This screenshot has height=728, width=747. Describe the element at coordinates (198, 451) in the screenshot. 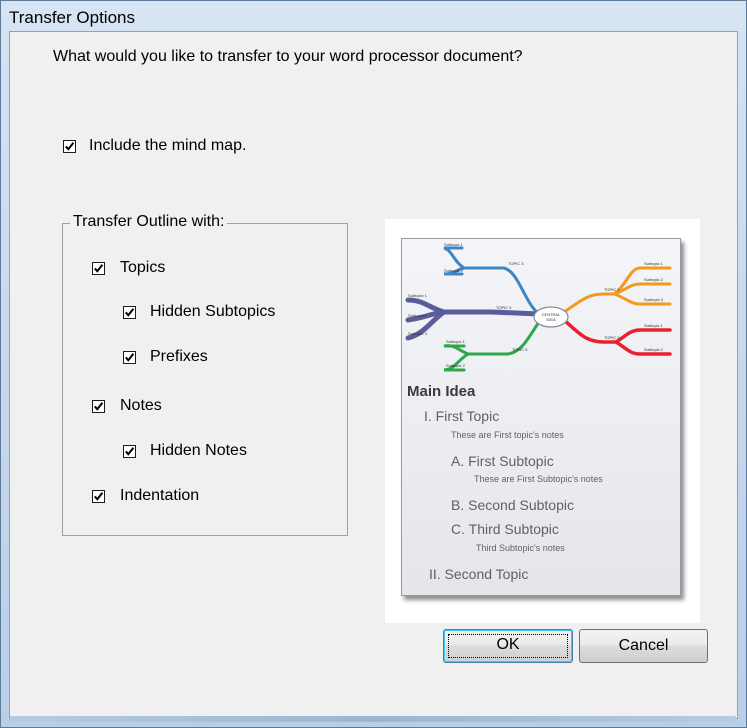

I see `hidden-notes-label: Hidden Notes` at that location.